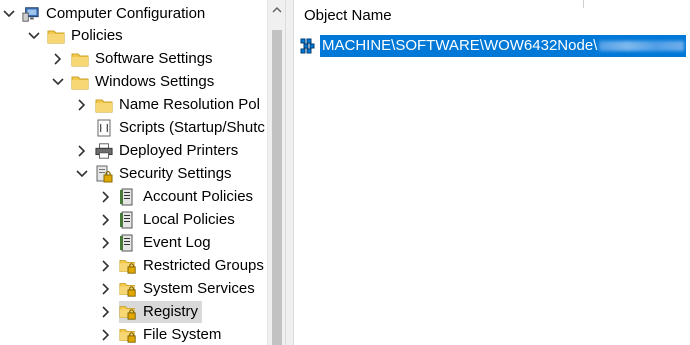 The height and width of the screenshot is (345, 690). Describe the element at coordinates (97, 35) in the screenshot. I see `tree-item-label: Policies` at that location.